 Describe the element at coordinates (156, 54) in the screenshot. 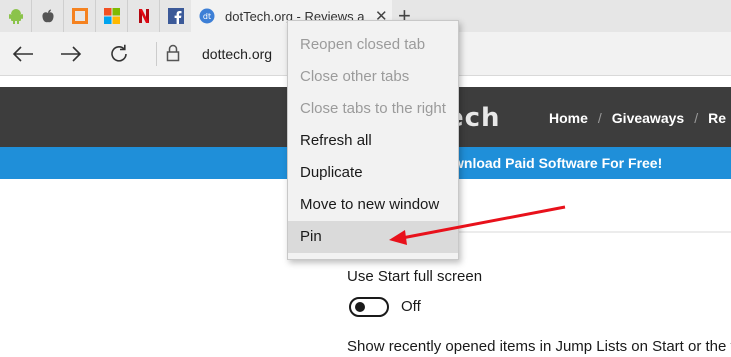

I see `address-separator` at that location.